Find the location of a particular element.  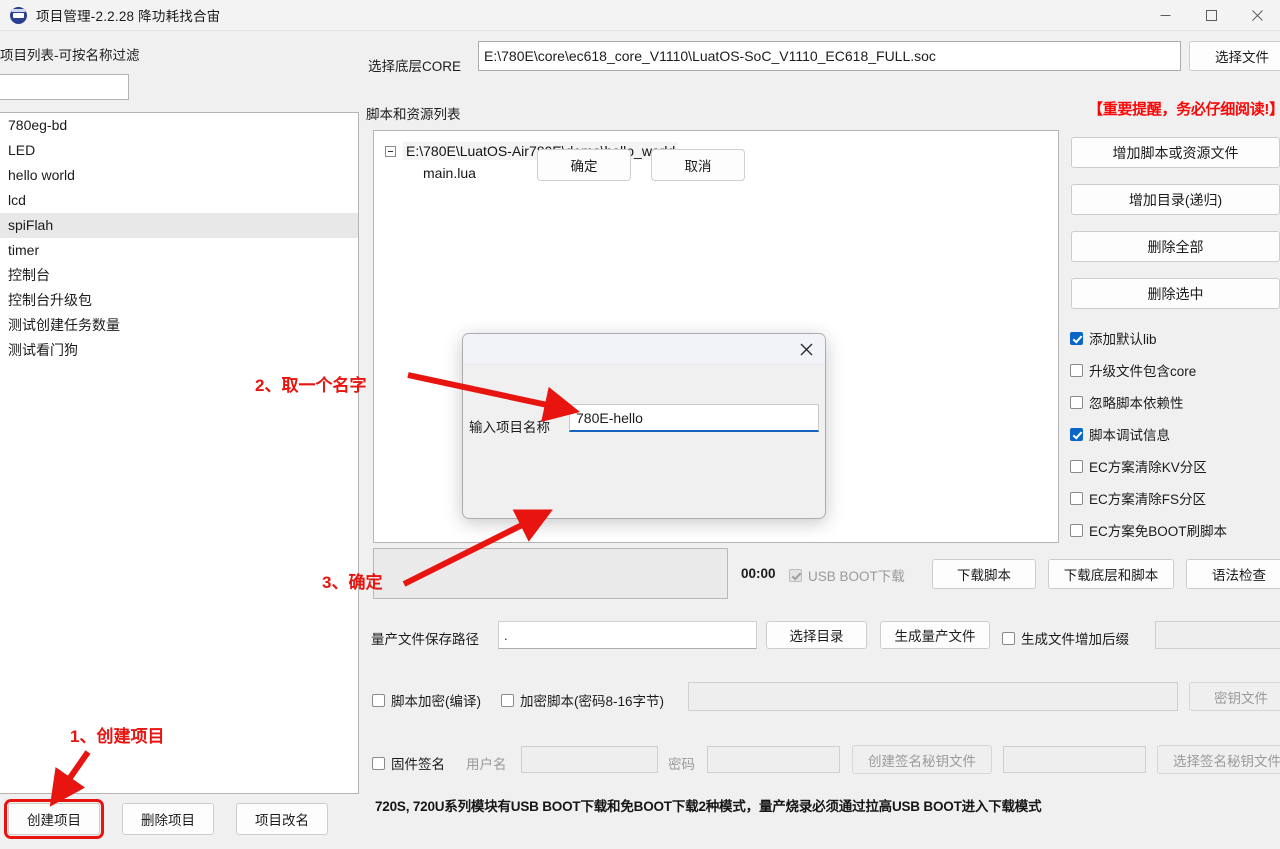

list-item: LED is located at coordinates (179, 150).